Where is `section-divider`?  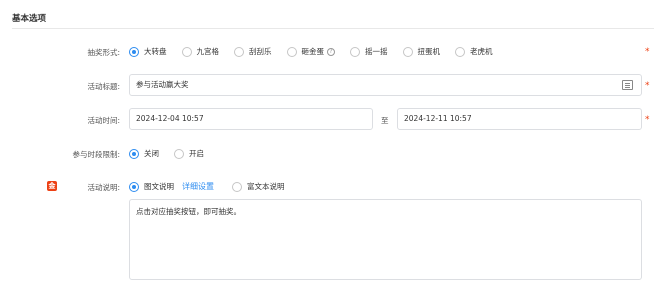
section-divider is located at coordinates (333, 28).